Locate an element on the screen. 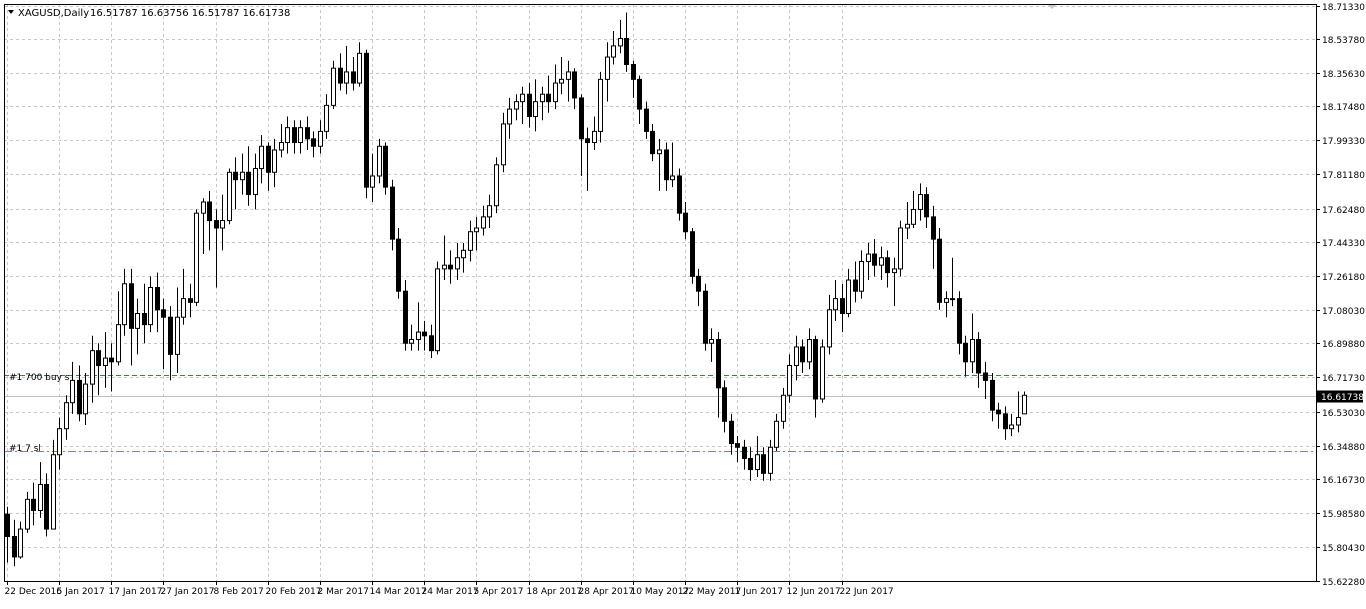  x-tick-label: 1 Jun 2017 is located at coordinates (759, 592).